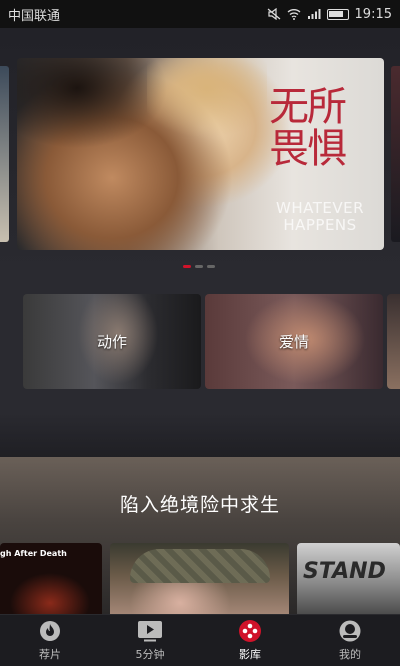  Describe the element at coordinates (293, 14) in the screenshot. I see `wifi-icon` at that location.